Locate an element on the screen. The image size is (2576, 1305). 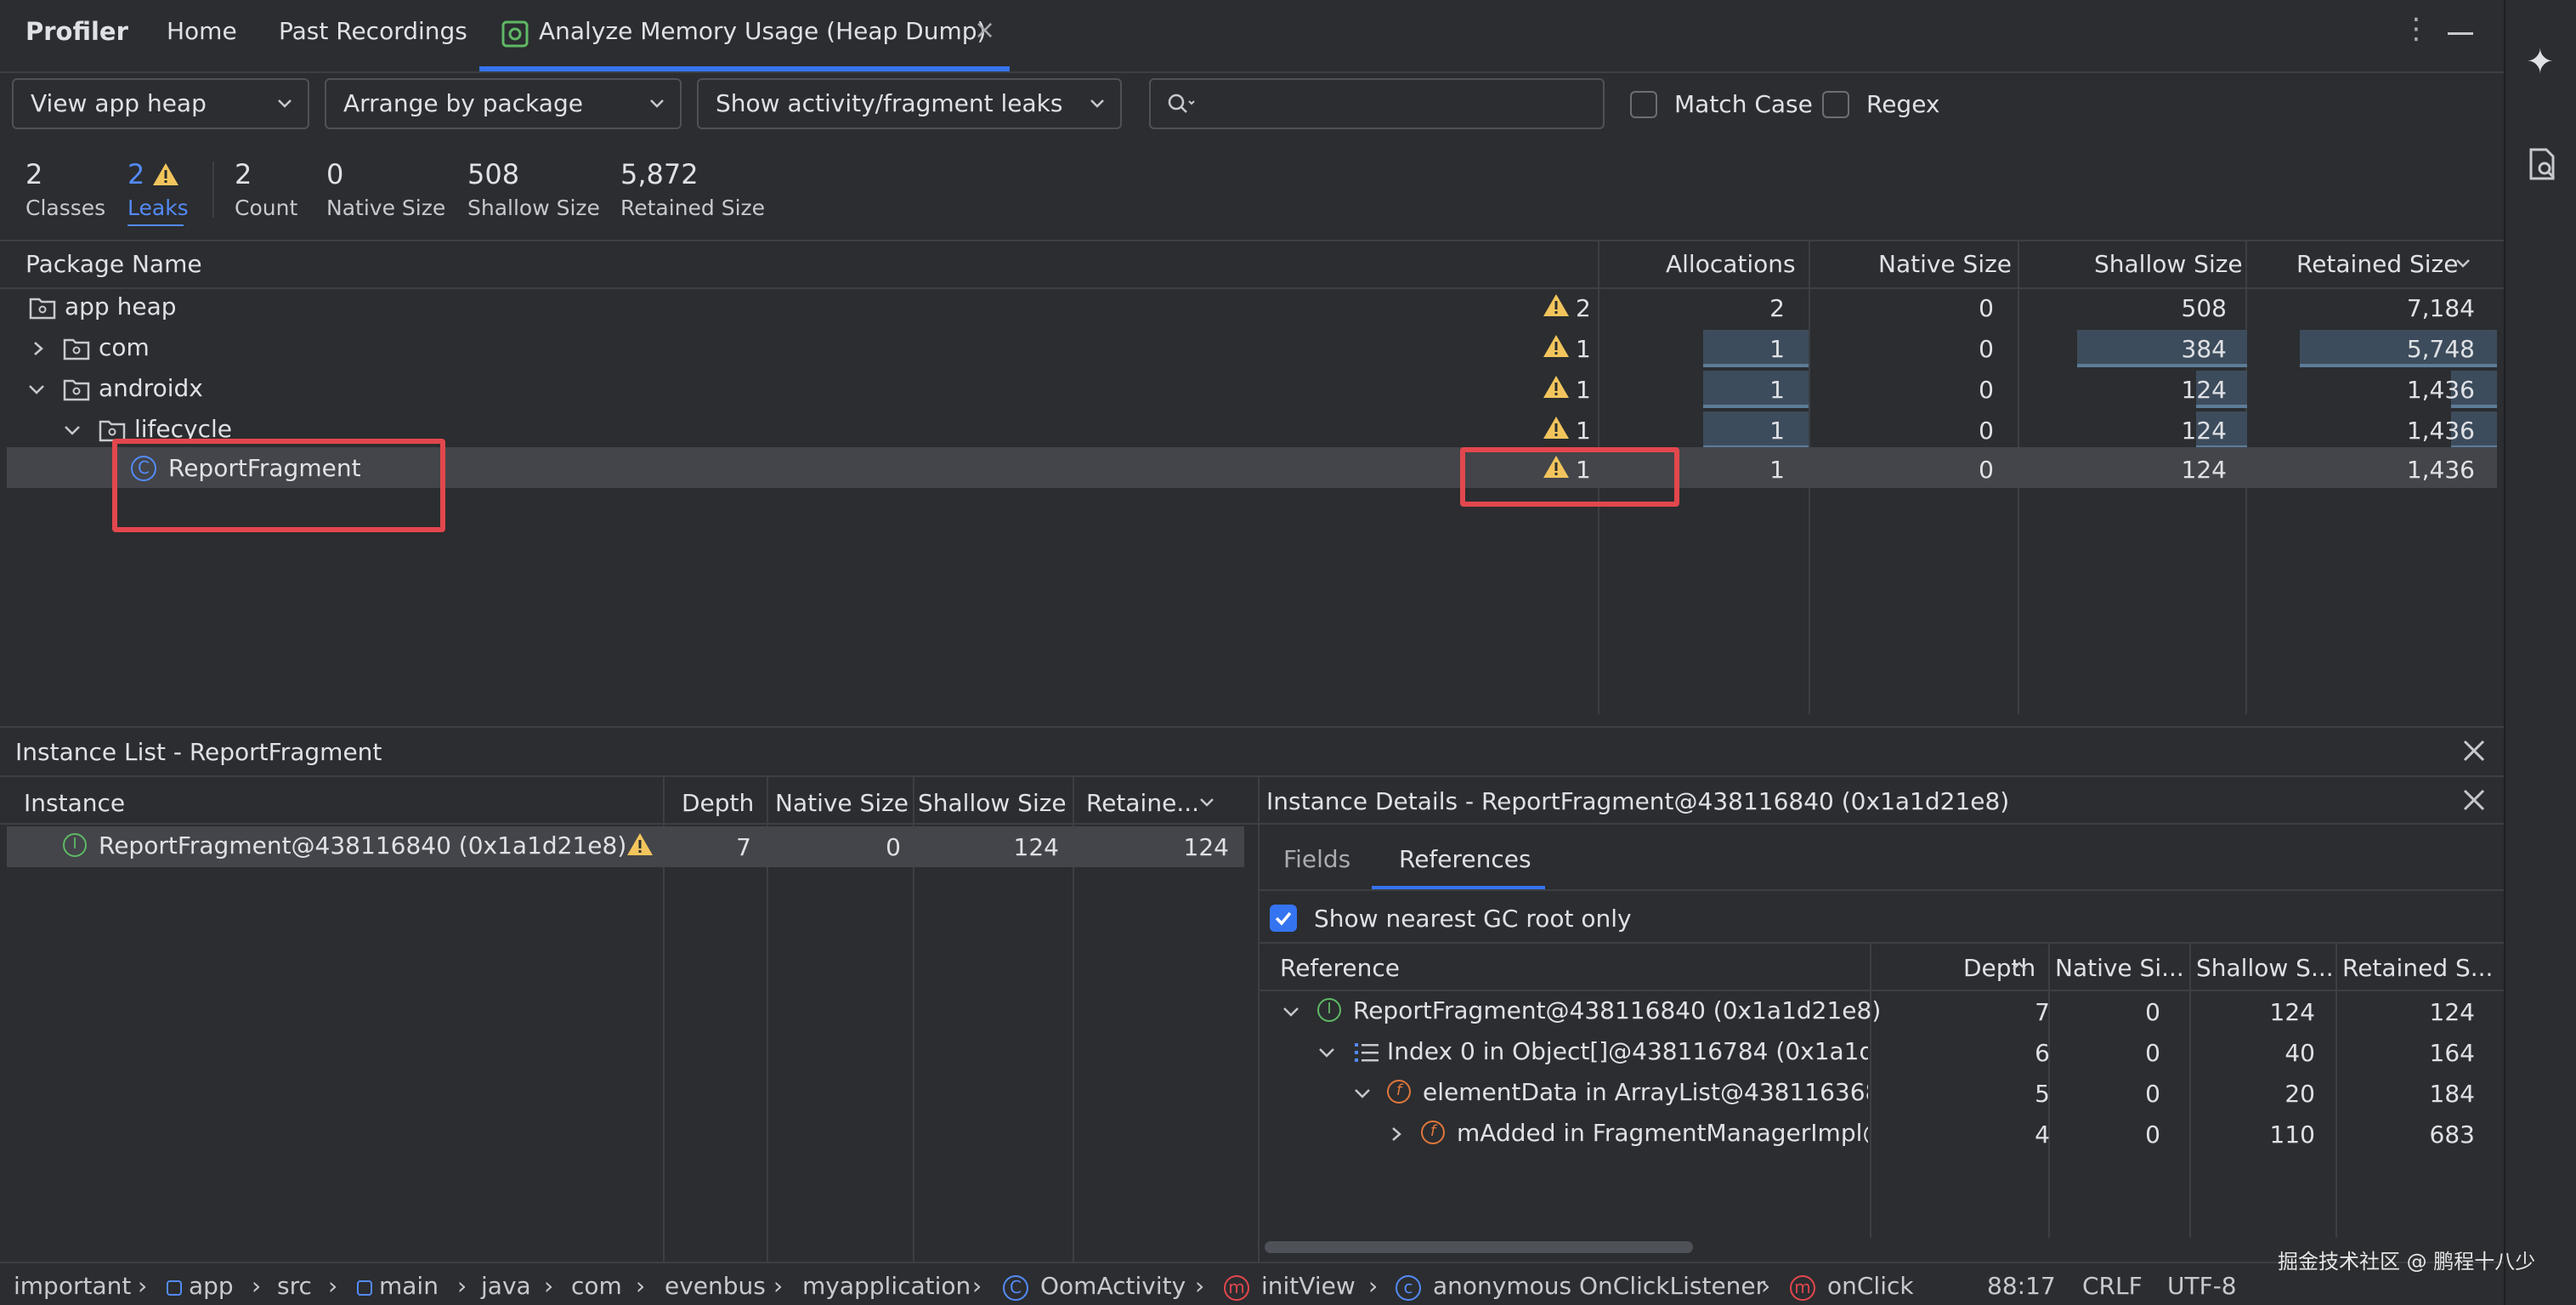
reference-name: ReportFragment@438116840 (0x1a1d21e8) is located at coordinates (1617, 1010).